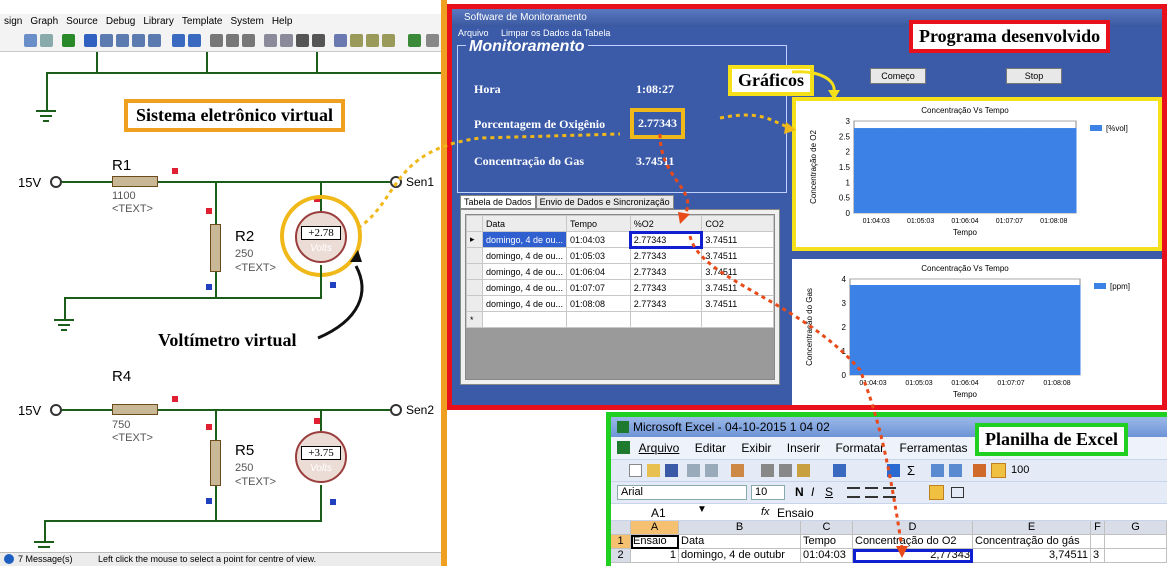 This screenshot has height=566, width=1167. Describe the element at coordinates (998, 470) in the screenshot. I see `drawing-icon` at that location.